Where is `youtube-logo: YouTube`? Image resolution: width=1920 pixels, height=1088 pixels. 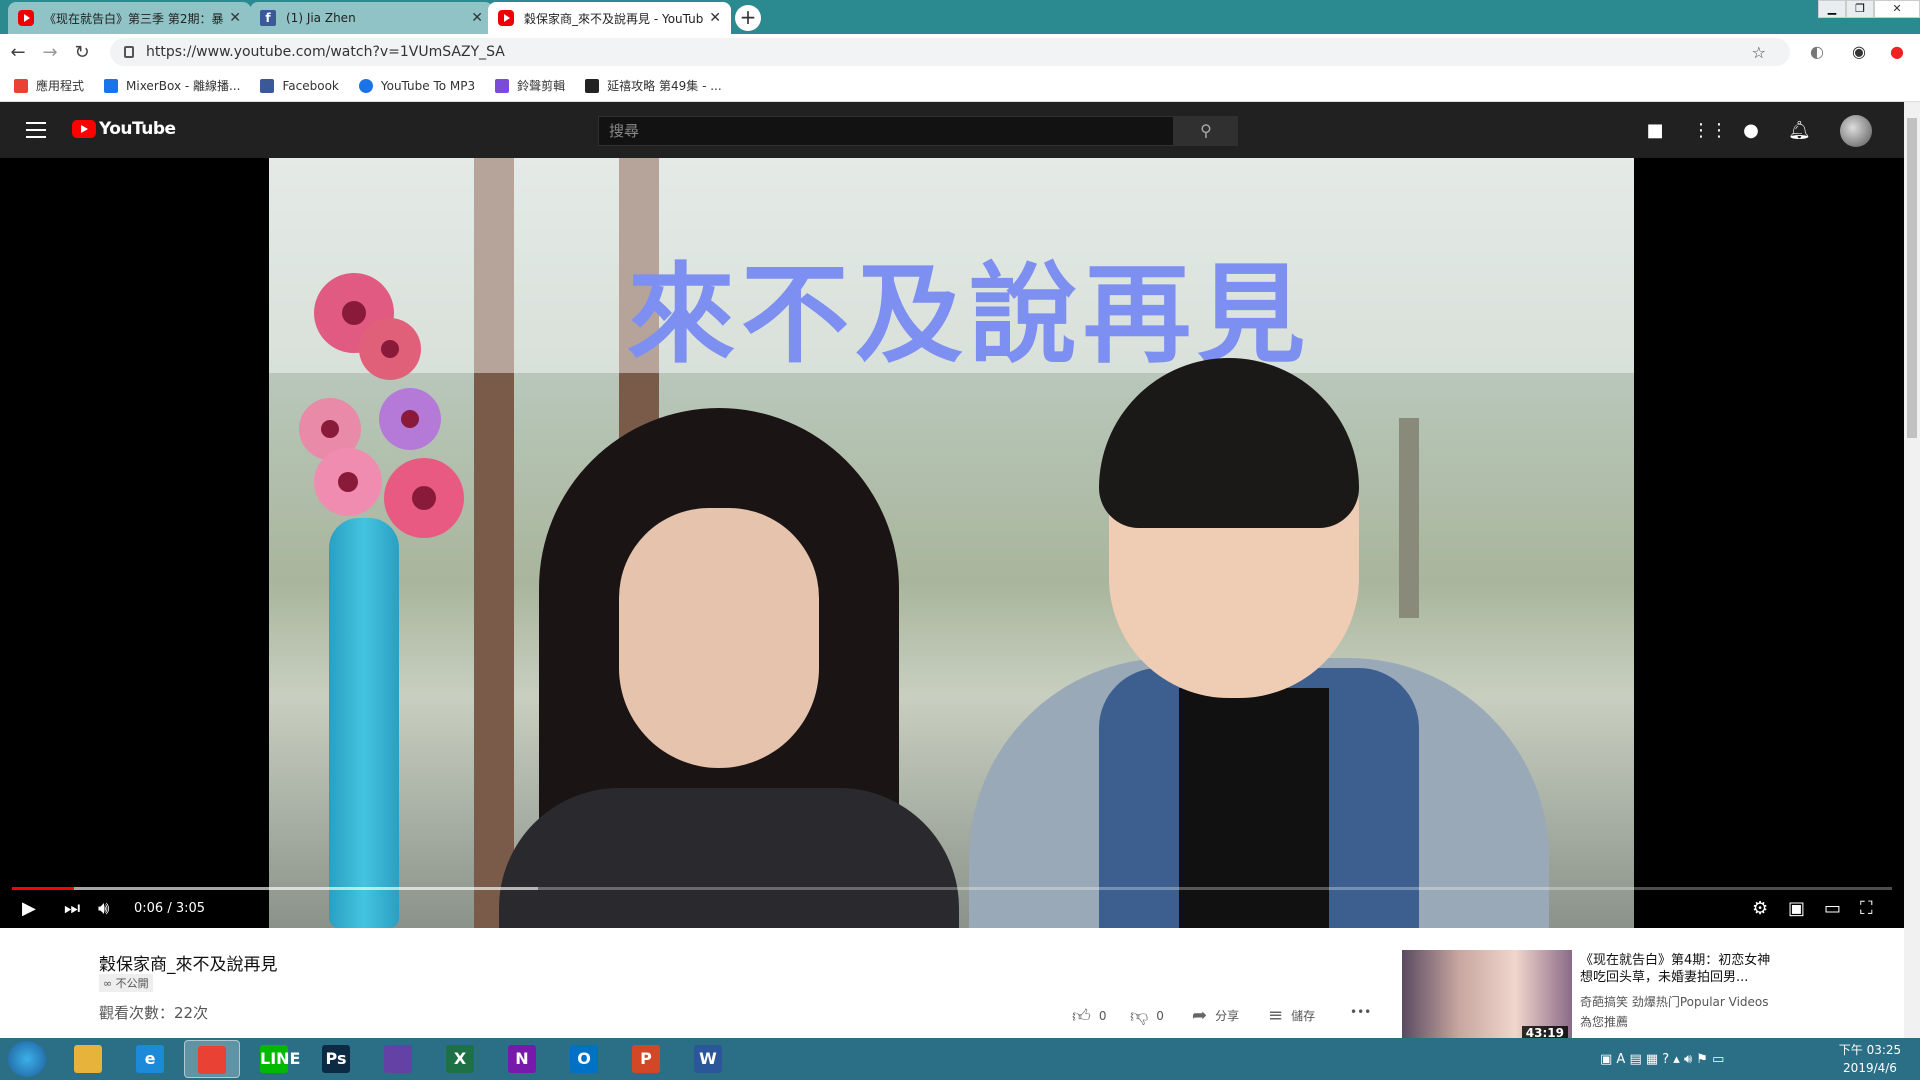 youtube-logo: YouTube is located at coordinates (124, 129).